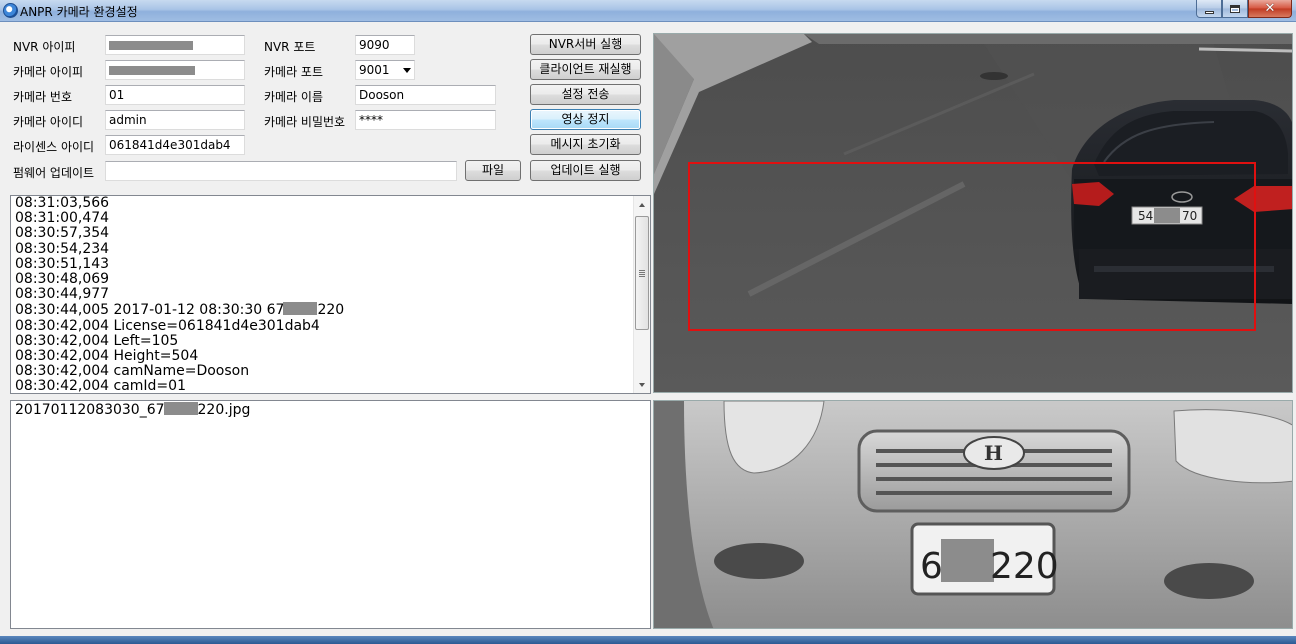 Image resolution: width=1296 pixels, height=644 pixels. What do you see at coordinates (294, 97) in the screenshot?
I see `camera-name-label: 카메라 이름` at bounding box center [294, 97].